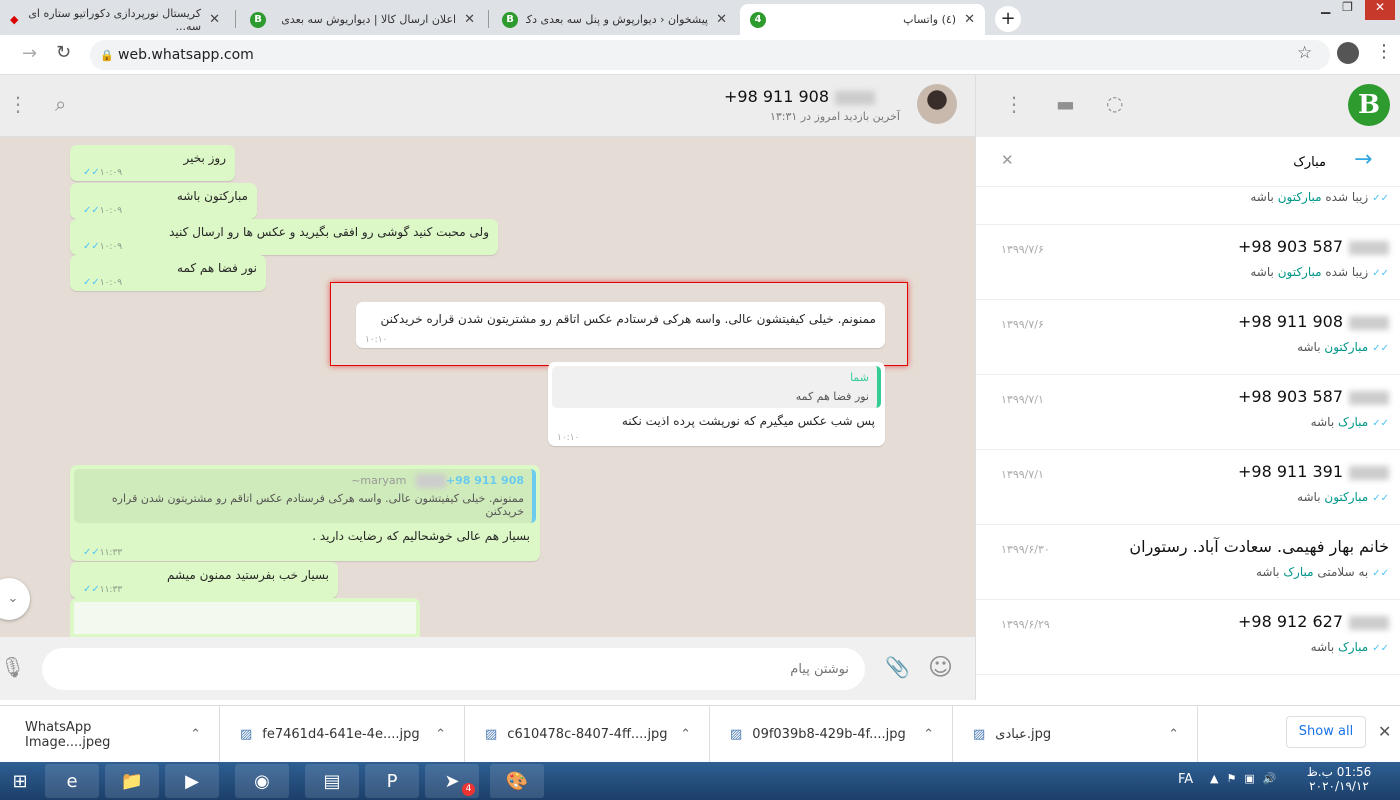 The width and height of the screenshot is (1400, 800). What do you see at coordinates (1313, 321) in the screenshot?
I see `result-name: +98 911 908` at bounding box center [1313, 321].